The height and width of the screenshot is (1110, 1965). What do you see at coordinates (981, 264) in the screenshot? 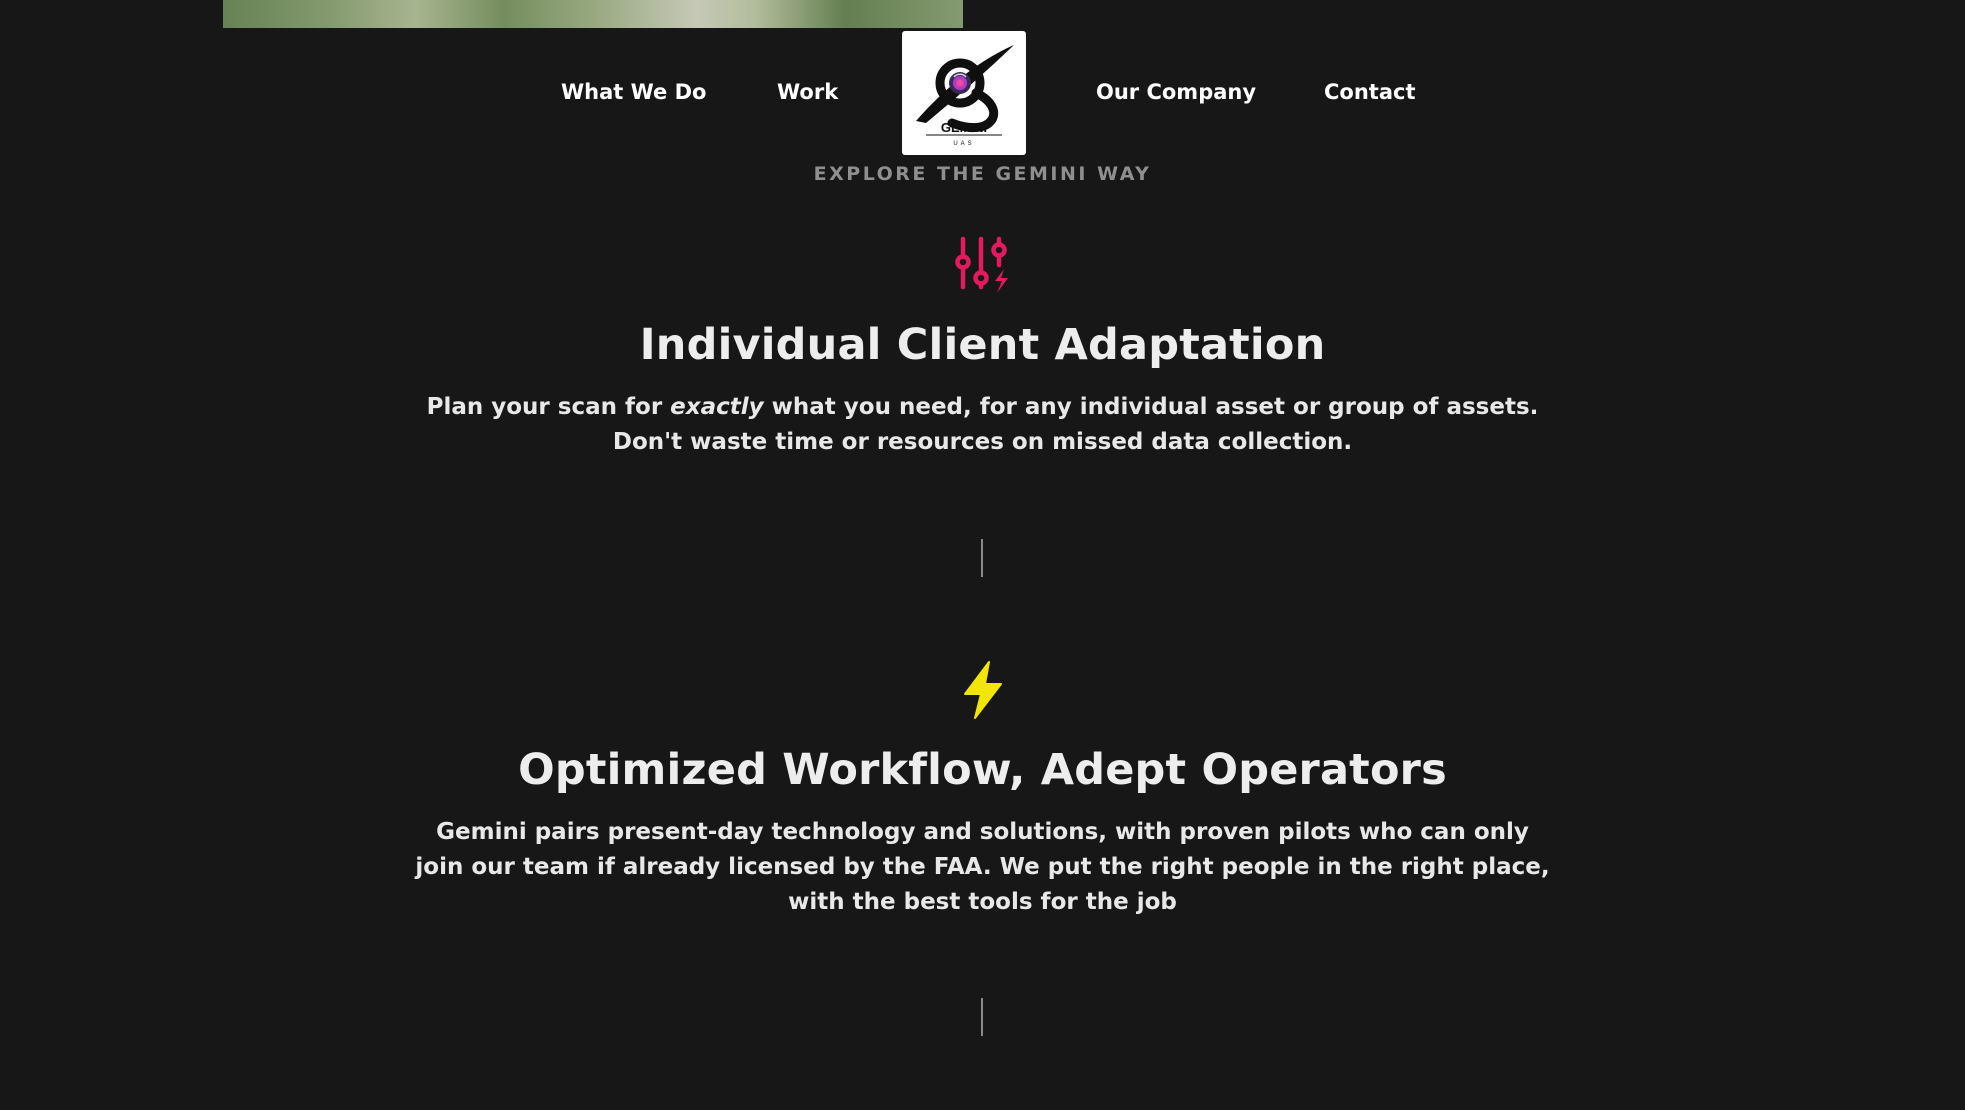
I see `sliders-bolt-icon` at bounding box center [981, 264].